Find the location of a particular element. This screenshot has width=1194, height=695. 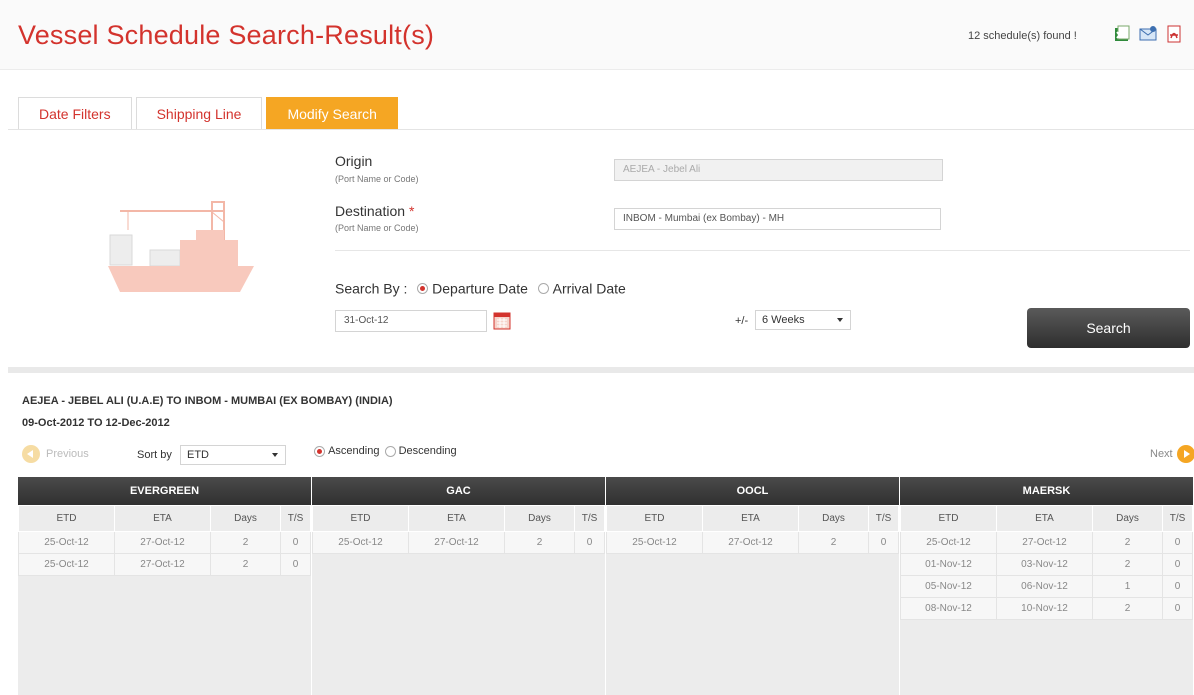

date-range: 09-Oct-2012 TO 12-Dec-2012 is located at coordinates (96, 423).